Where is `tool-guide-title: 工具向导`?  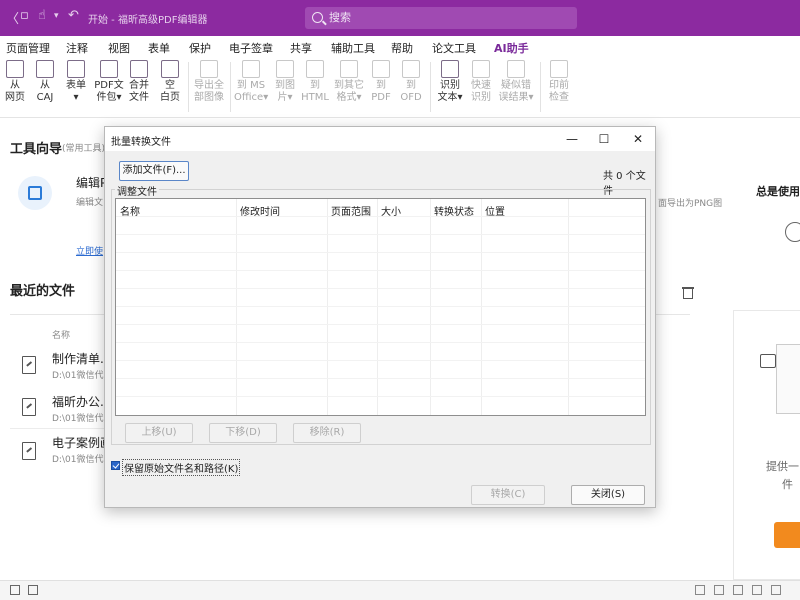 tool-guide-title: 工具向导 is located at coordinates (36, 149).